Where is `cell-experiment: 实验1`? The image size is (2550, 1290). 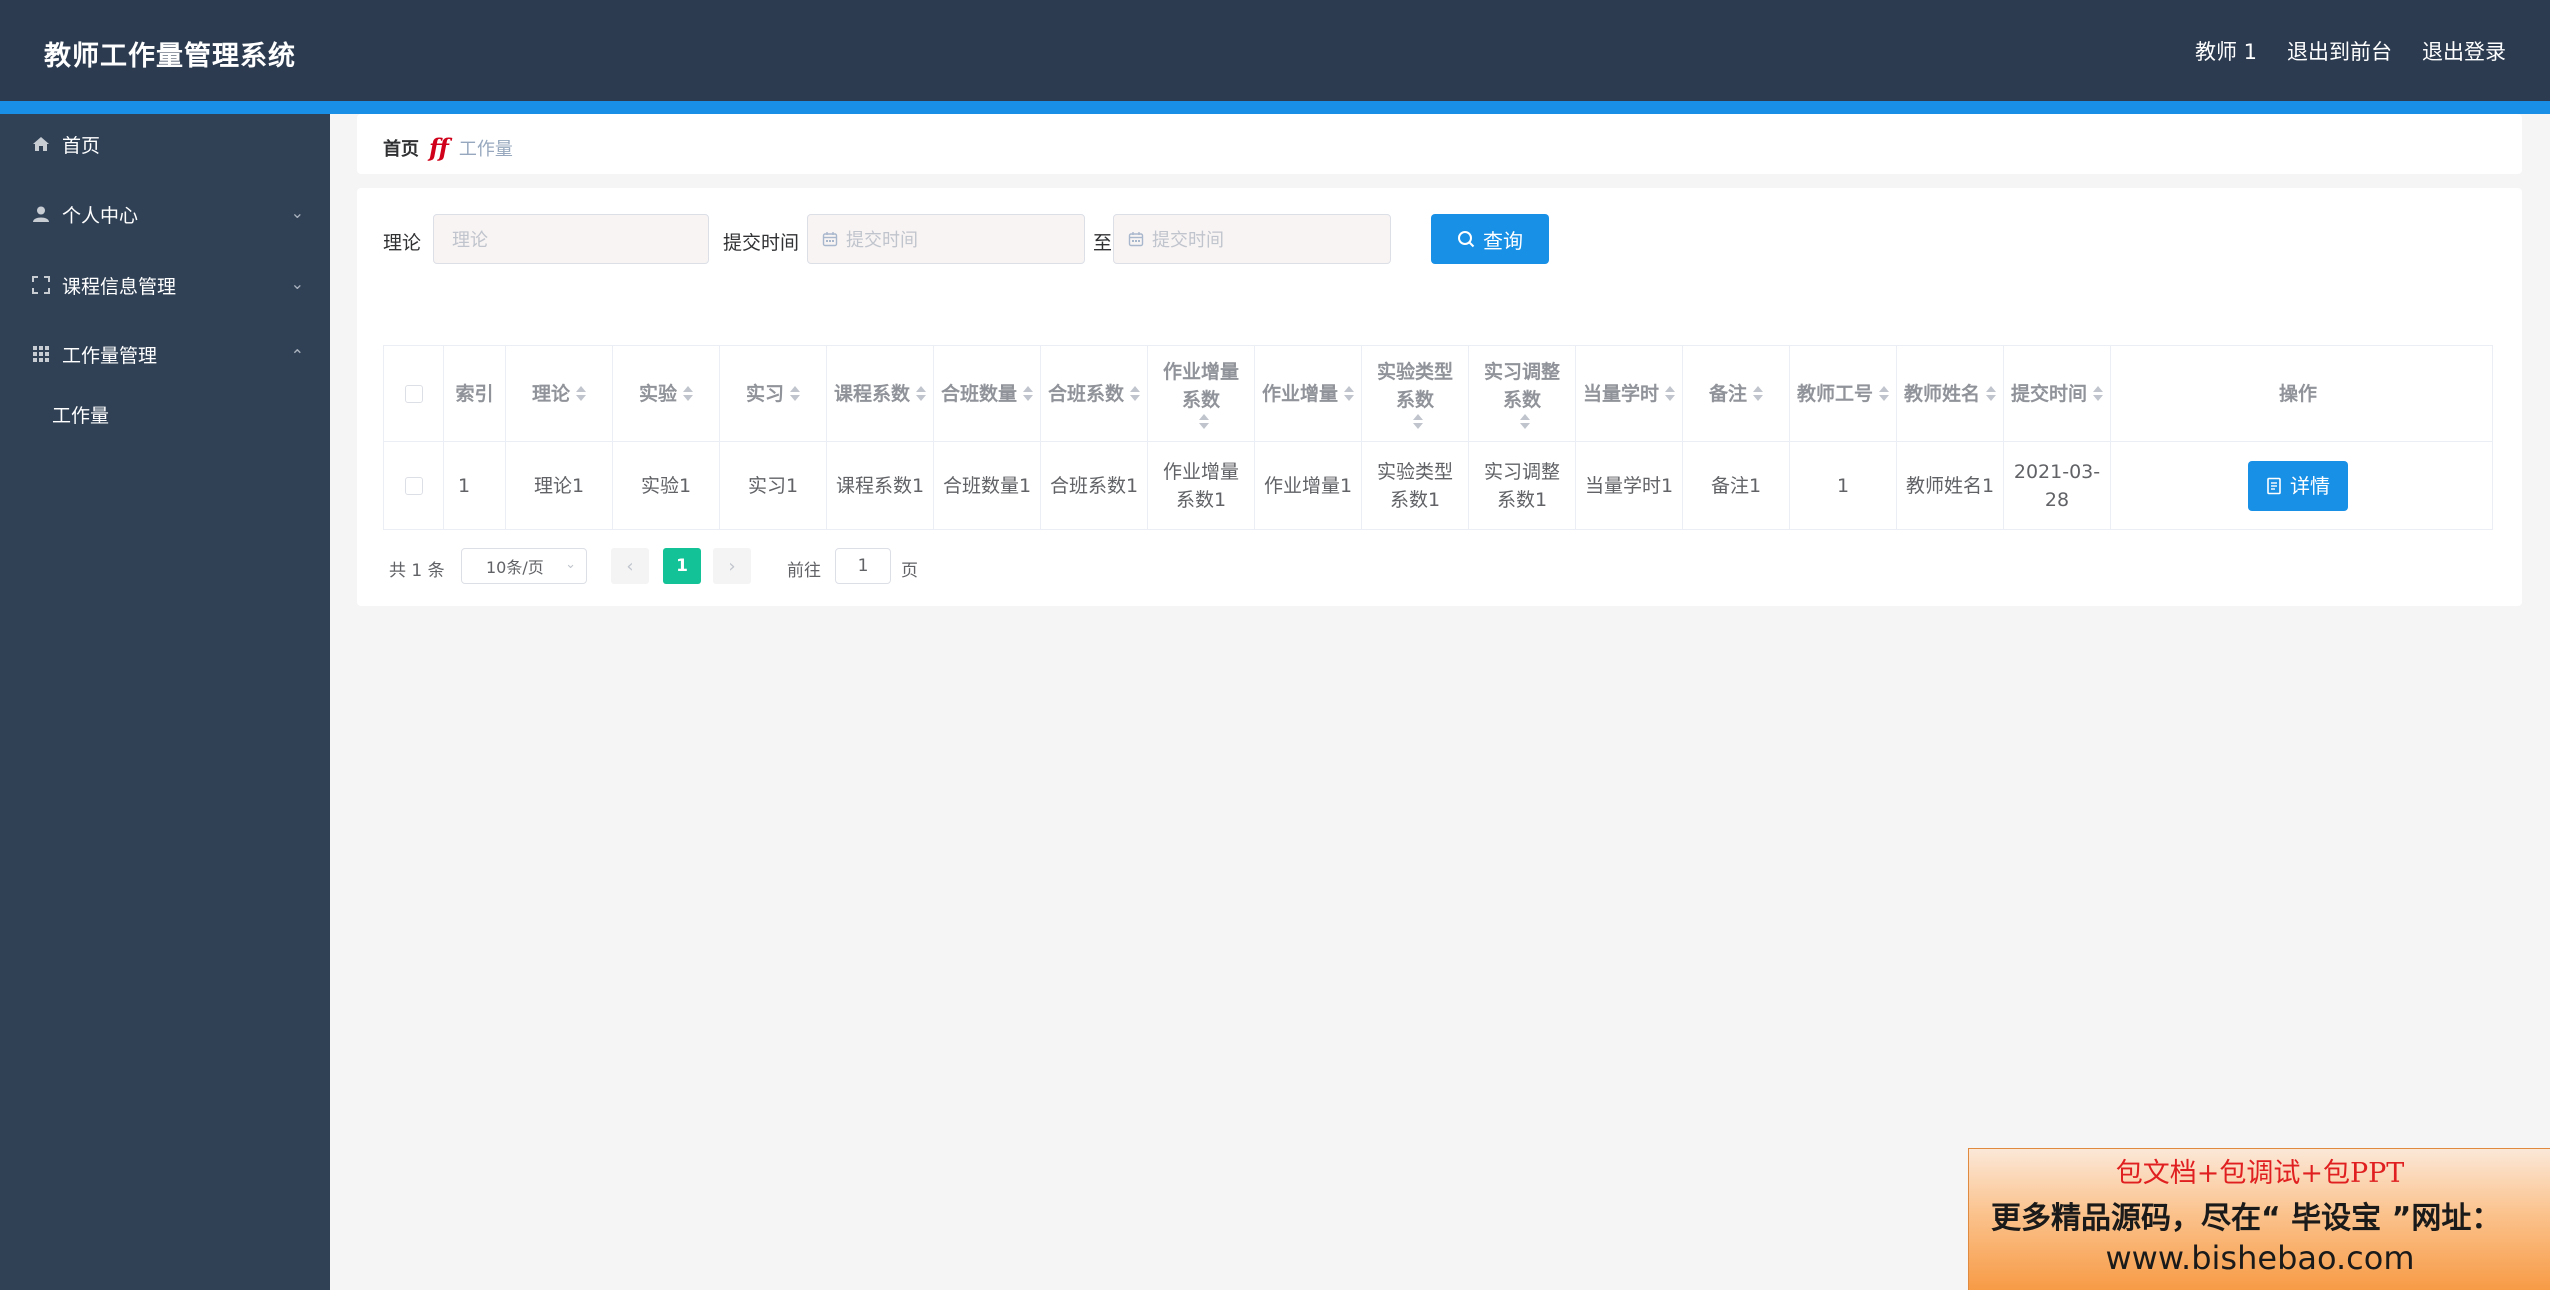
cell-experiment: 实验1 is located at coordinates (666, 485).